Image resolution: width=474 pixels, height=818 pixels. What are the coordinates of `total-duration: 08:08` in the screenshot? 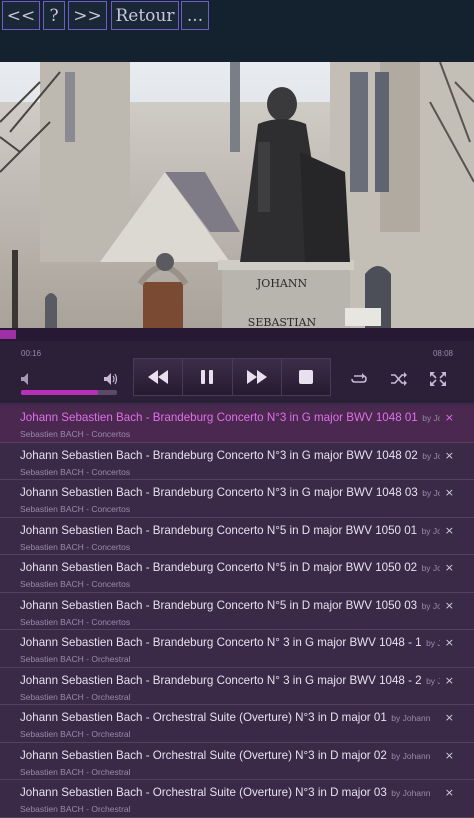 It's located at (442, 353).